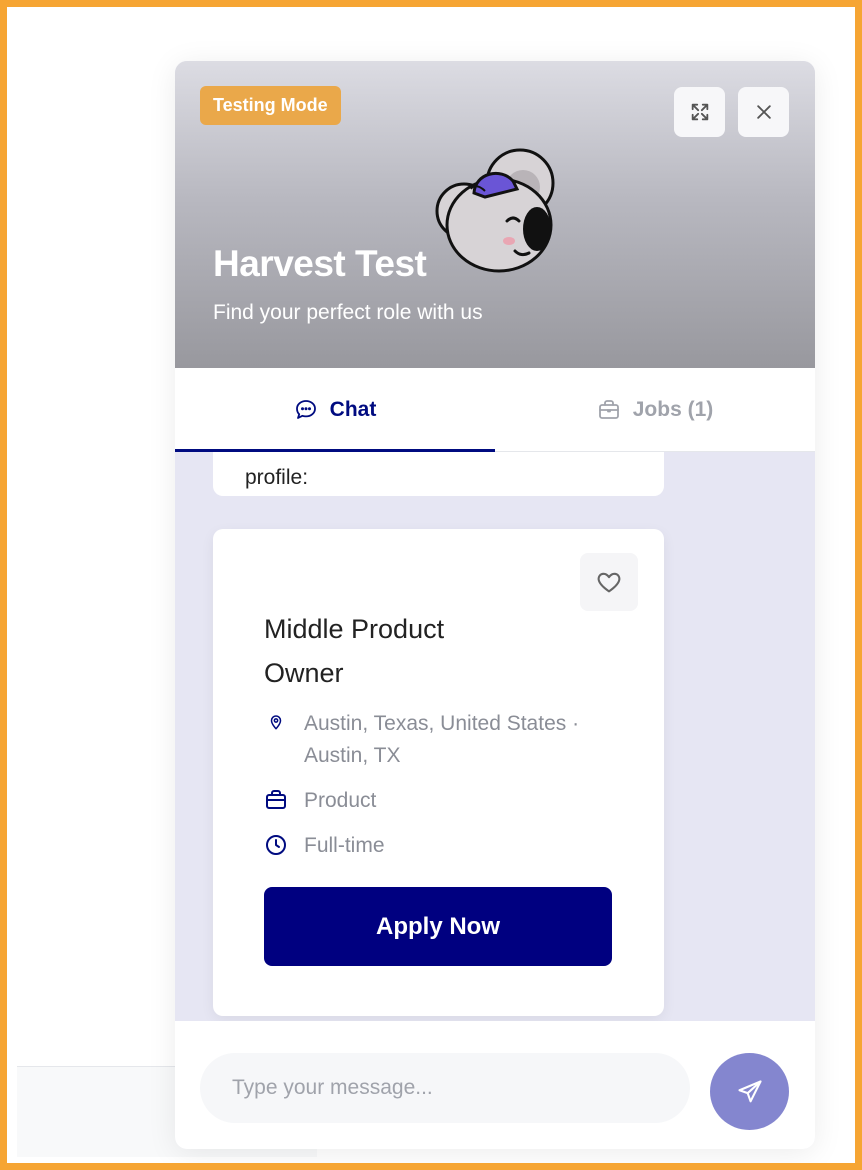  Describe the element at coordinates (438, 474) in the screenshot. I see `bot-message: profile:` at that location.